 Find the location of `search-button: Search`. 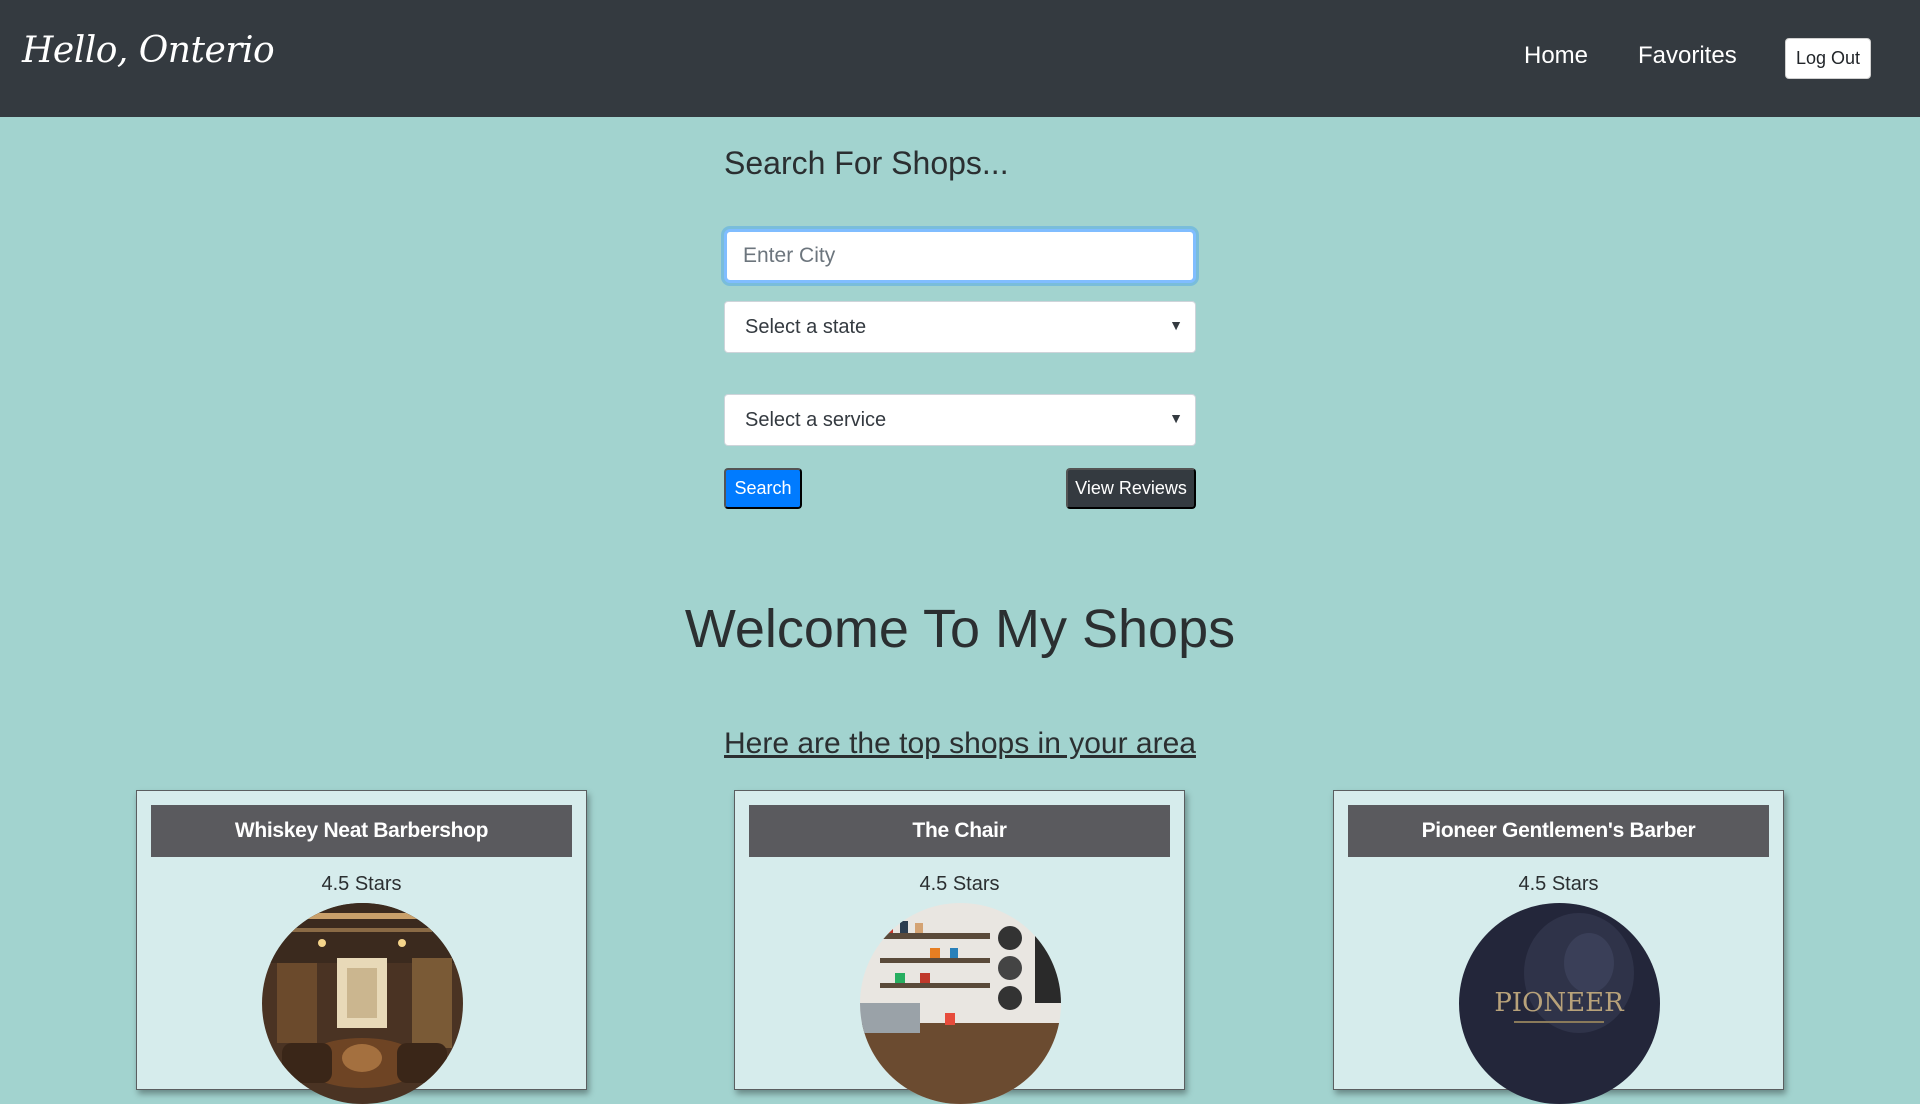

search-button: Search is located at coordinates (763, 488).